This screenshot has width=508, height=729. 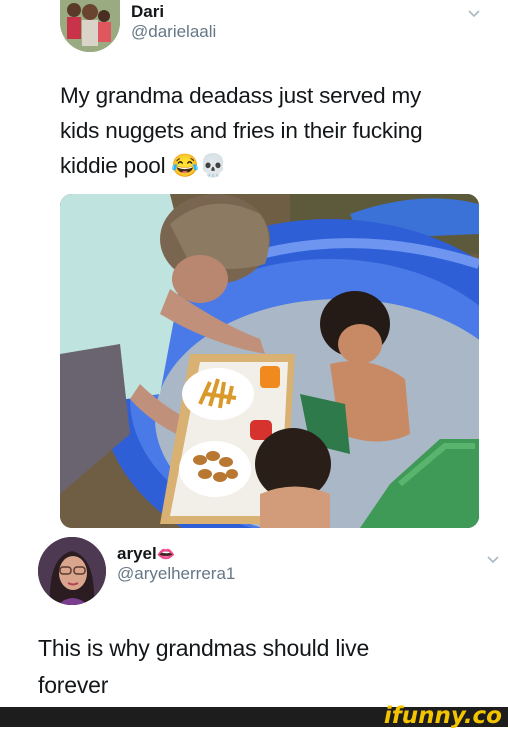 What do you see at coordinates (144, 165) in the screenshot?
I see `tweet-text-line: kiddie pool 😂💀` at bounding box center [144, 165].